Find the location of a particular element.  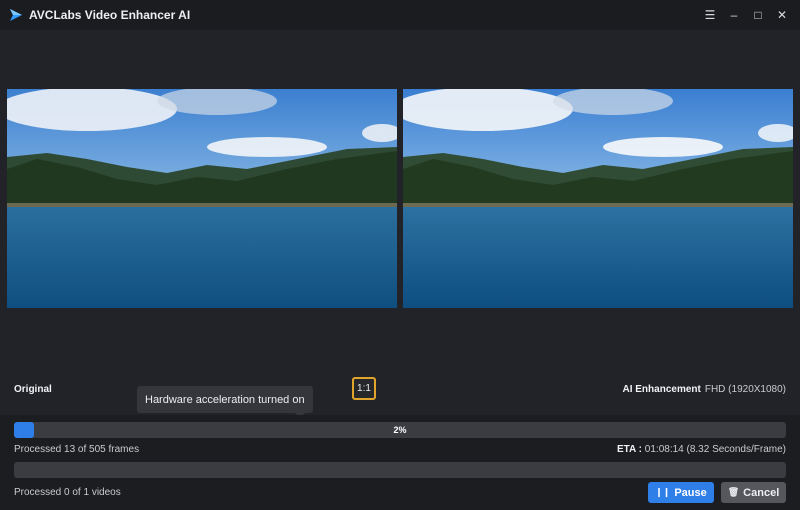

progress-percent: 2% is located at coordinates (400, 430).